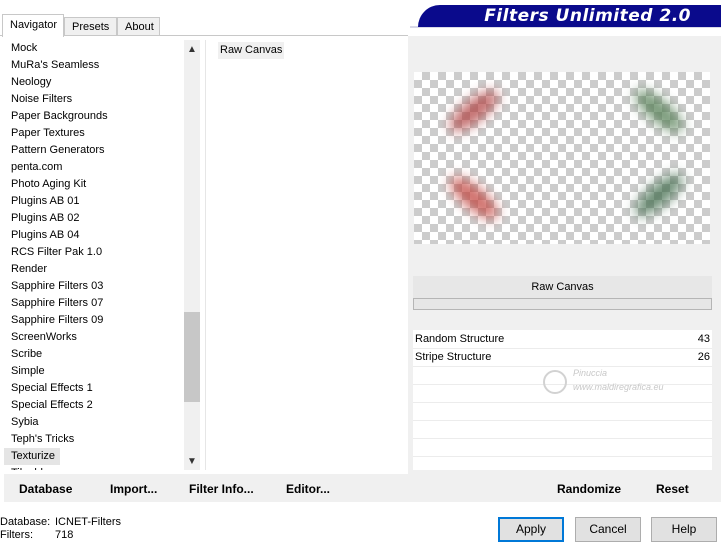 This screenshot has height=542, width=721. What do you see at coordinates (94, 388) in the screenshot?
I see `list-item: Special Effects 1` at bounding box center [94, 388].